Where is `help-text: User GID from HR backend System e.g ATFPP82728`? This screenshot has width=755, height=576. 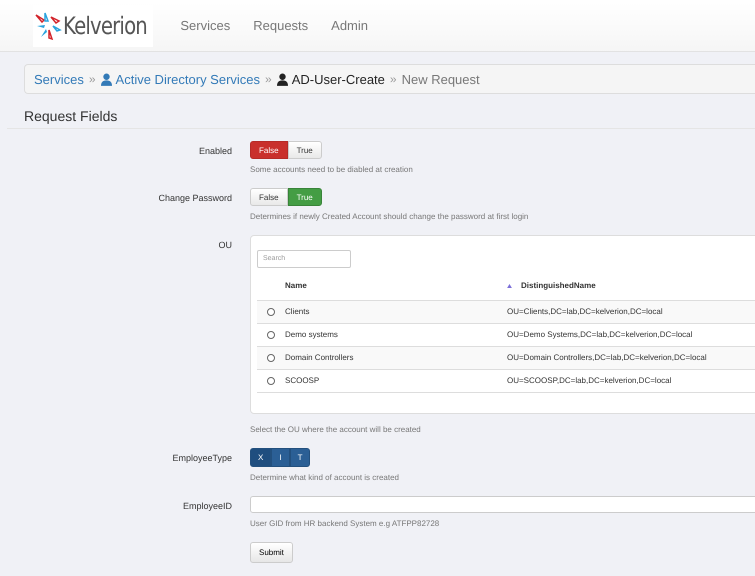
help-text: User GID from HR backend System e.g ATFPP82728 is located at coordinates (345, 523).